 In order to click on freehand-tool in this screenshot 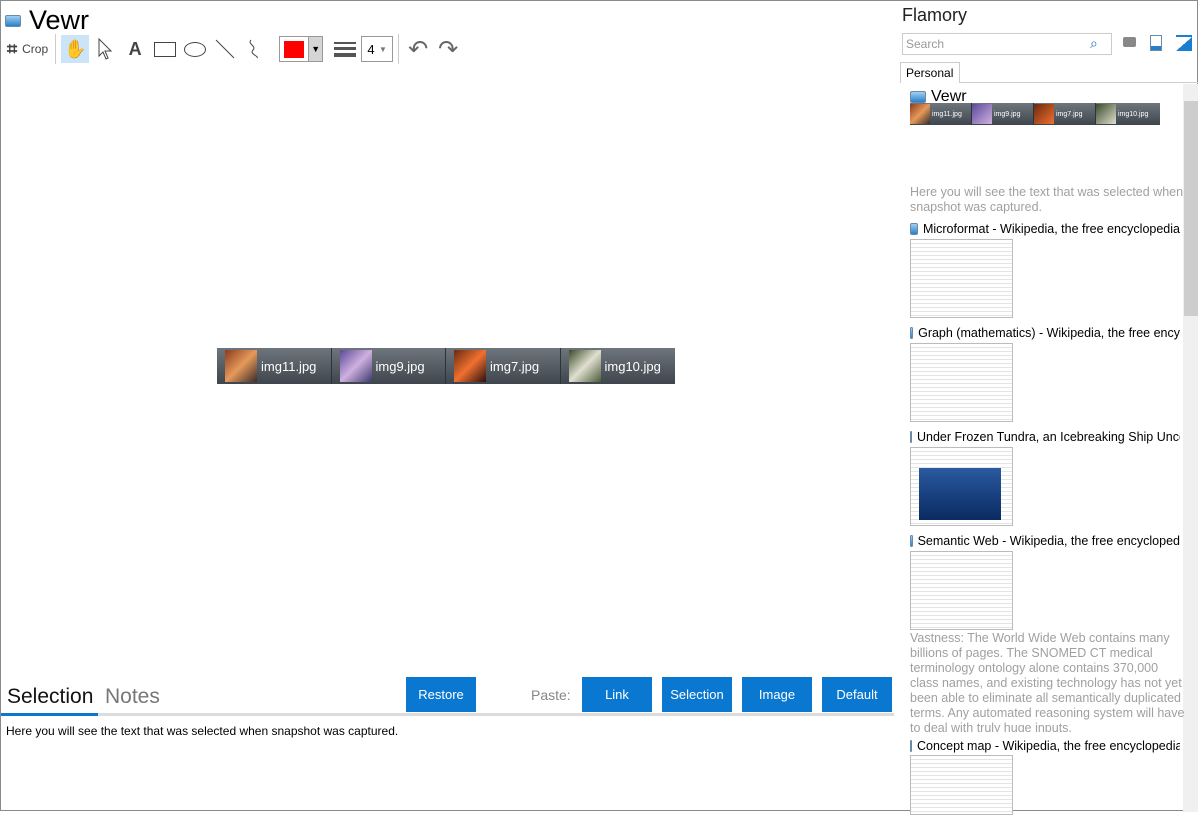, I will do `click(255, 49)`.